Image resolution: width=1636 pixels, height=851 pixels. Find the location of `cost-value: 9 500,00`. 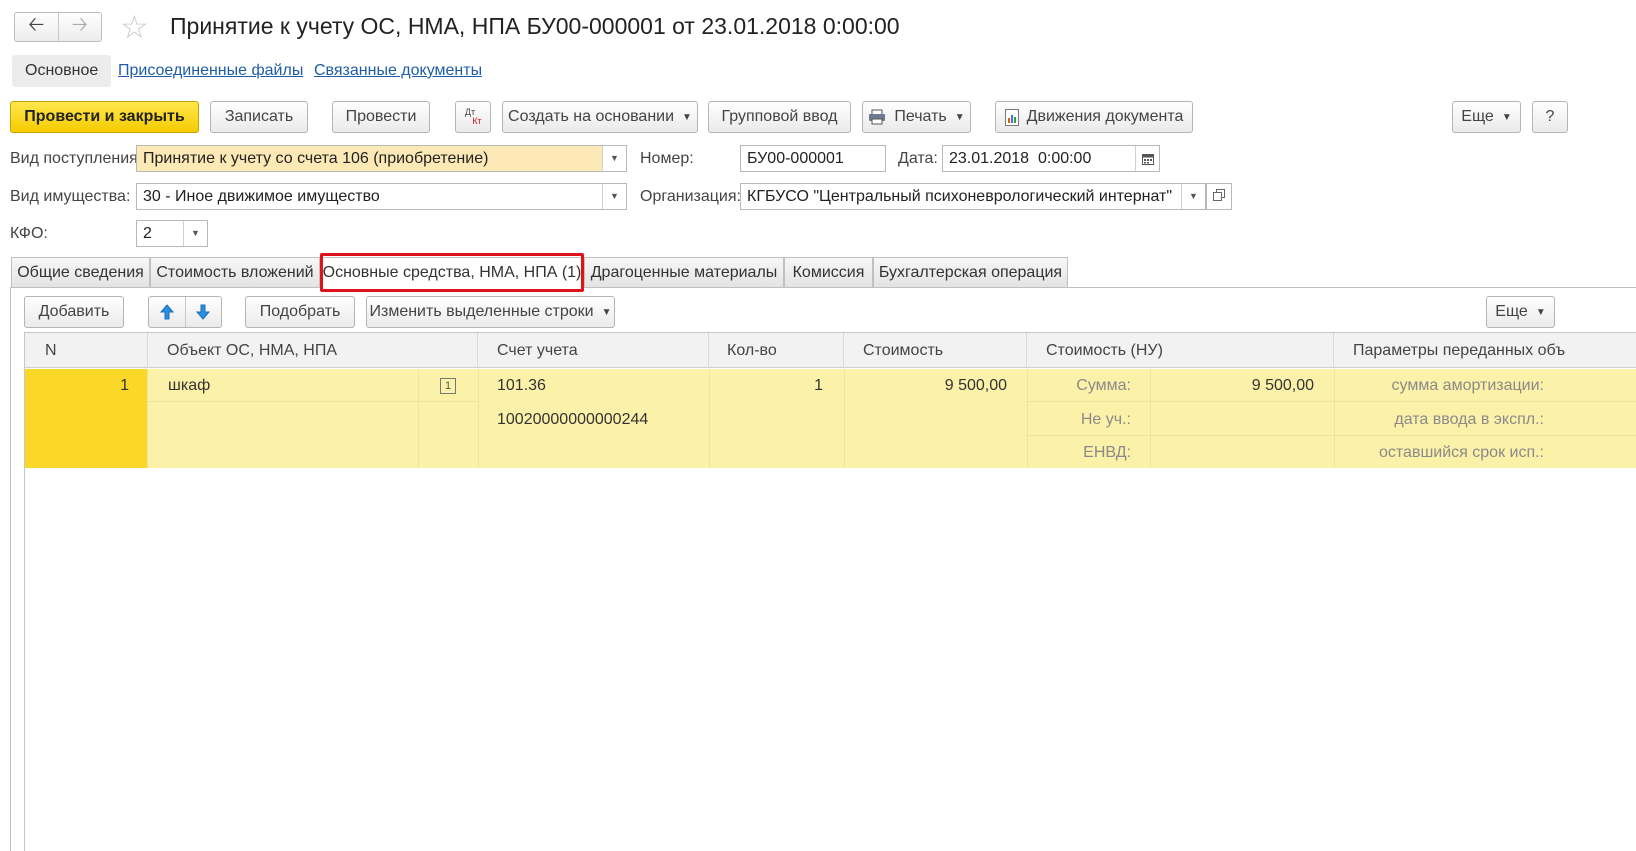

cost-value: 9 500,00 is located at coordinates (925, 386).